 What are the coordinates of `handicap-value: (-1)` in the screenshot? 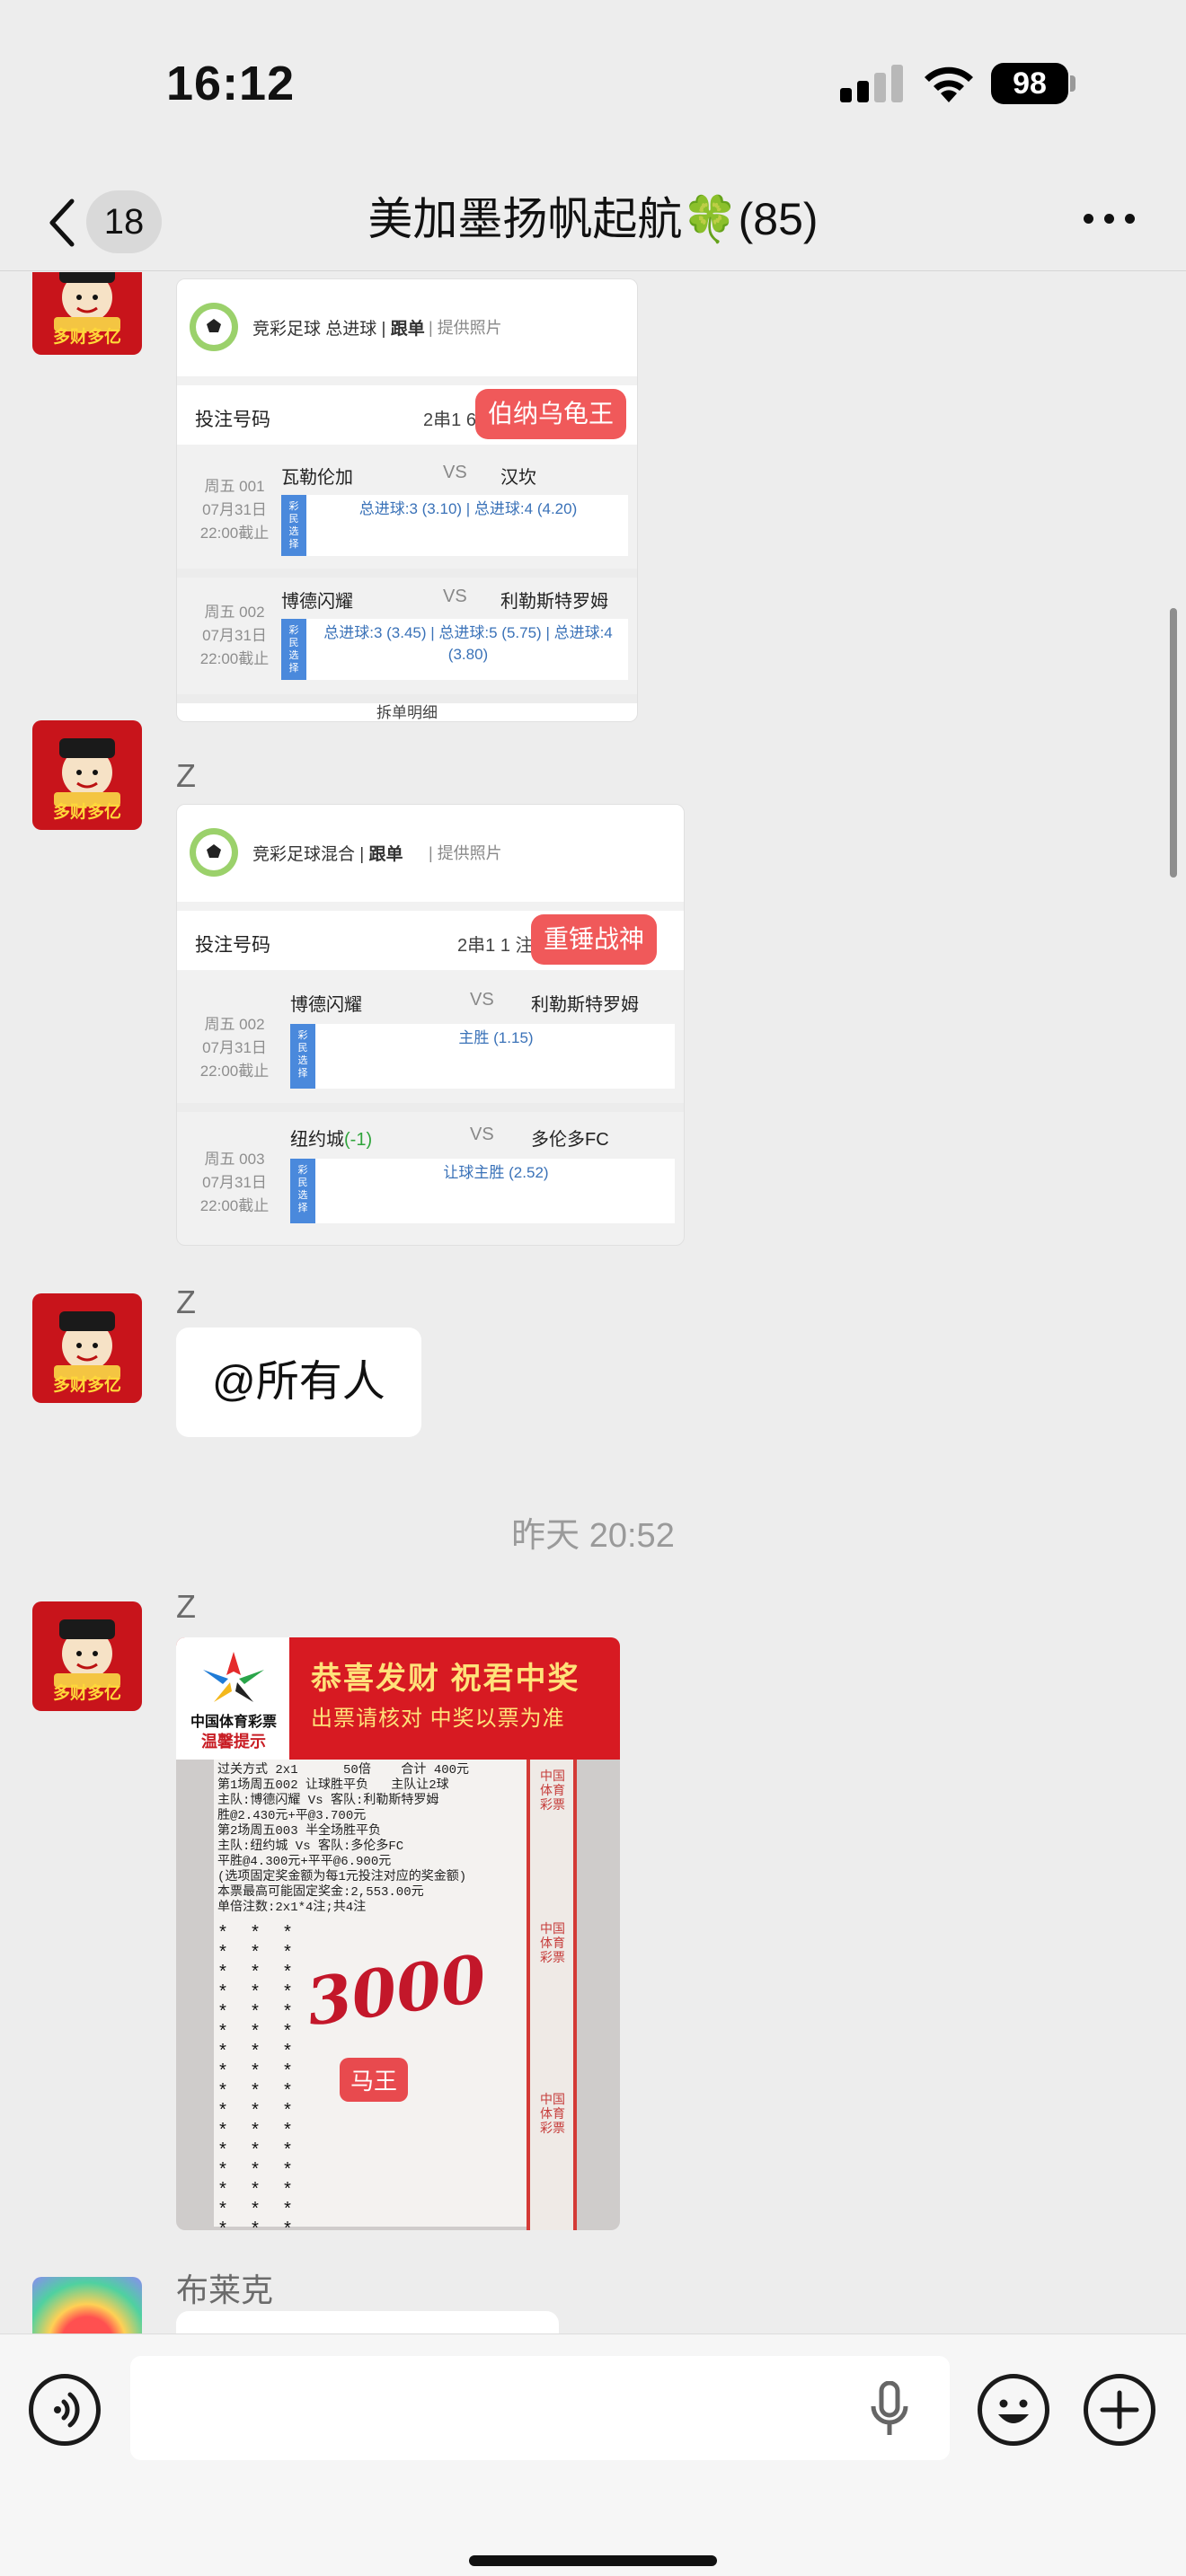 It's located at (358, 1140).